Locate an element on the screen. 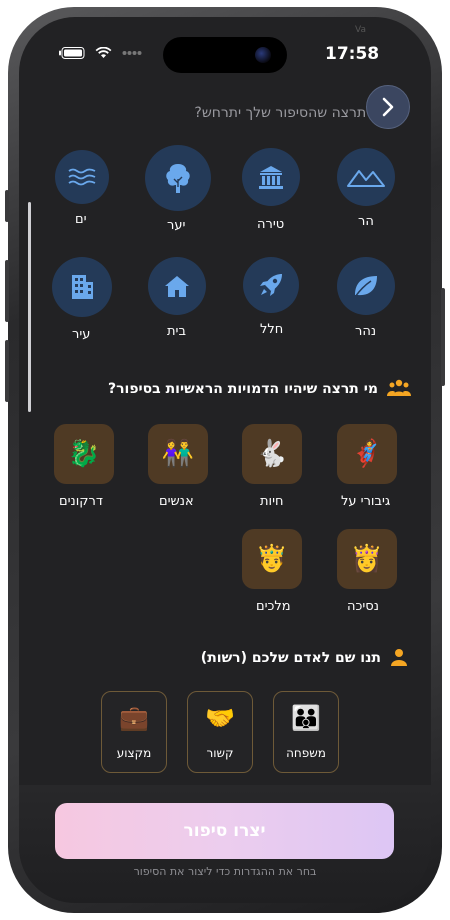 This screenshot has height=920, width=450. location-option-city is located at coordinates (82, 287).